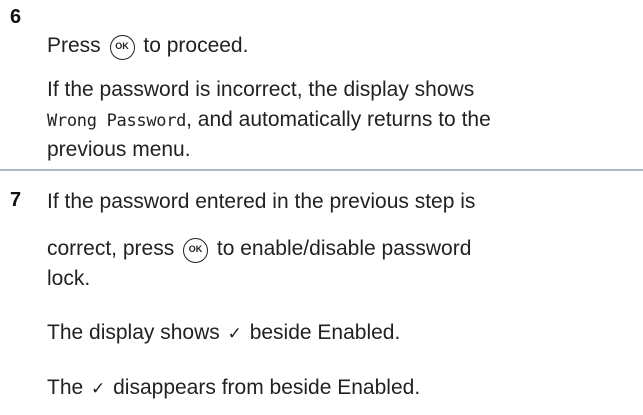 This screenshot has height=415, width=643. What do you see at coordinates (117, 121) in the screenshot?
I see `lcd-message: Wrong Password` at bounding box center [117, 121].